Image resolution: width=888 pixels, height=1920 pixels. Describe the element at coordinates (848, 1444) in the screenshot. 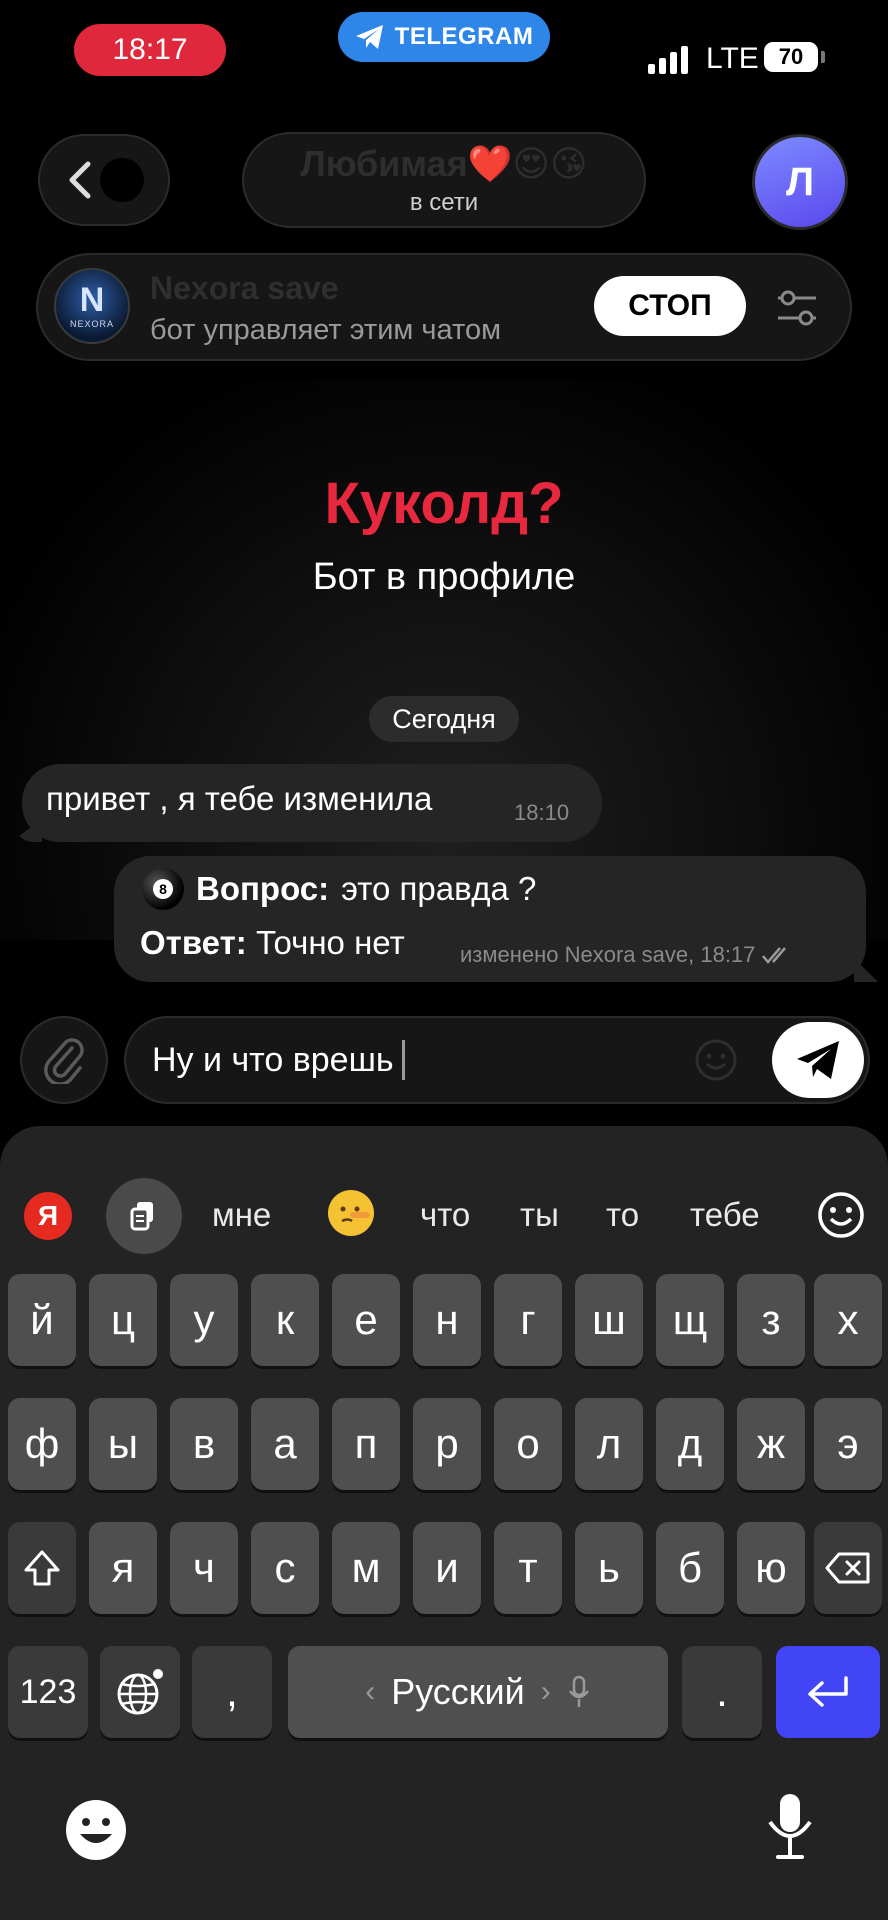

I see `key-фыва-11: э` at that location.